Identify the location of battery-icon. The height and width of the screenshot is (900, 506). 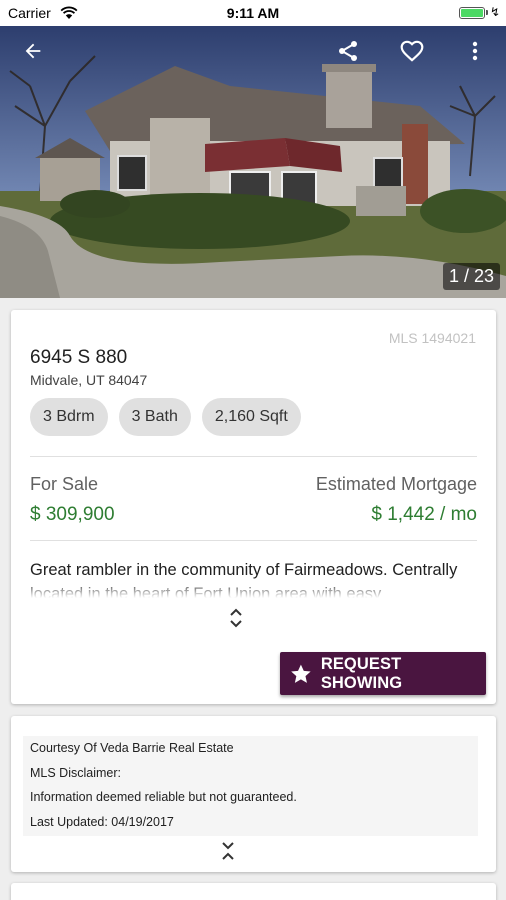
(472, 13).